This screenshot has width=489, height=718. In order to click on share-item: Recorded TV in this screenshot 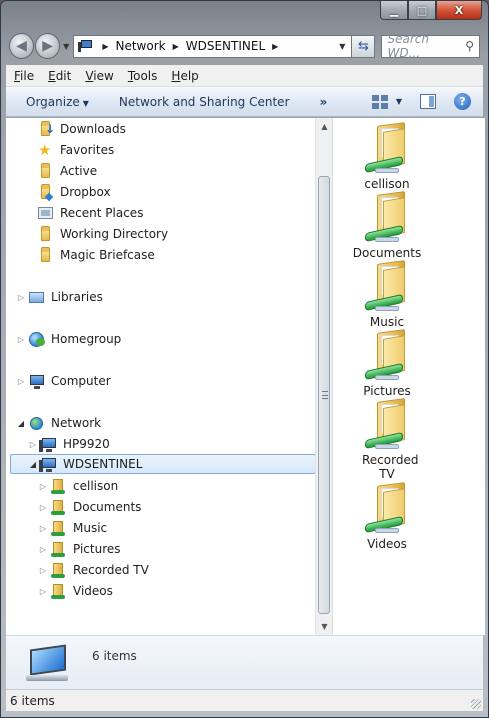, I will do `click(387, 439)`.